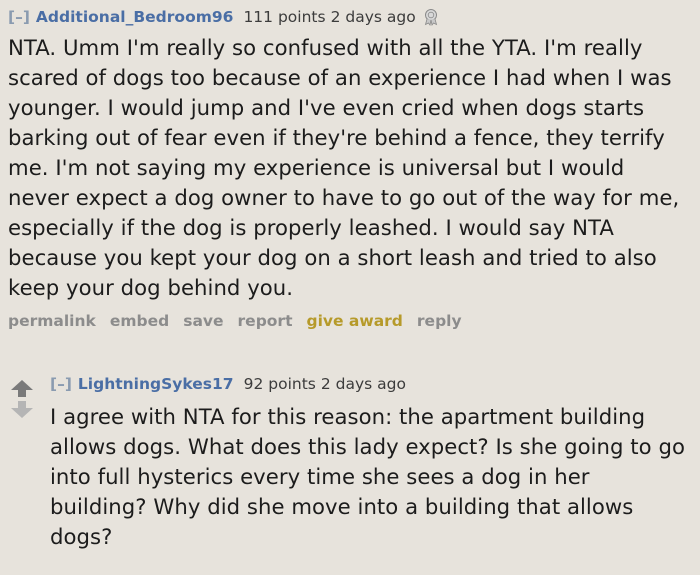  What do you see at coordinates (23, 388) in the screenshot?
I see `upvote-arrow-icon` at bounding box center [23, 388].